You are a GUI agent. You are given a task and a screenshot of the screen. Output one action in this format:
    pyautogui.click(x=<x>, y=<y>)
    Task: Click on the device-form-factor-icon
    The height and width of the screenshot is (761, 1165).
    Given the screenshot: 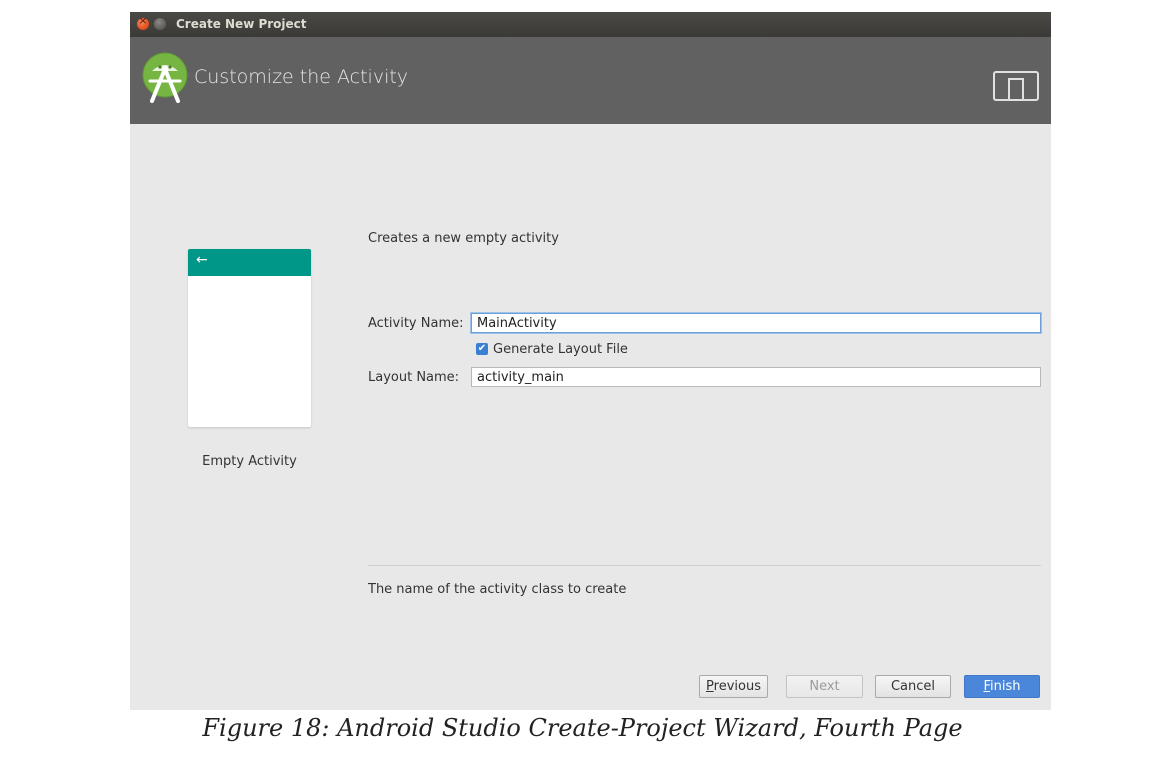 What is the action you would take?
    pyautogui.click(x=1016, y=86)
    